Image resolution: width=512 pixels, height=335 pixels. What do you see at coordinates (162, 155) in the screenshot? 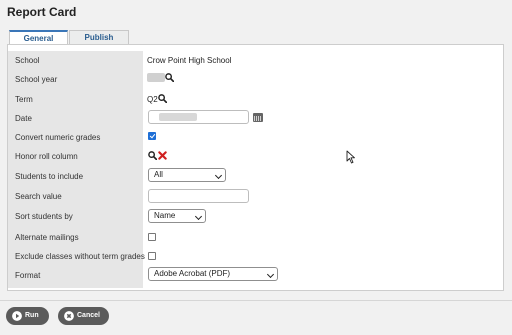
I see `honor-roll-clear-icon` at bounding box center [162, 155].